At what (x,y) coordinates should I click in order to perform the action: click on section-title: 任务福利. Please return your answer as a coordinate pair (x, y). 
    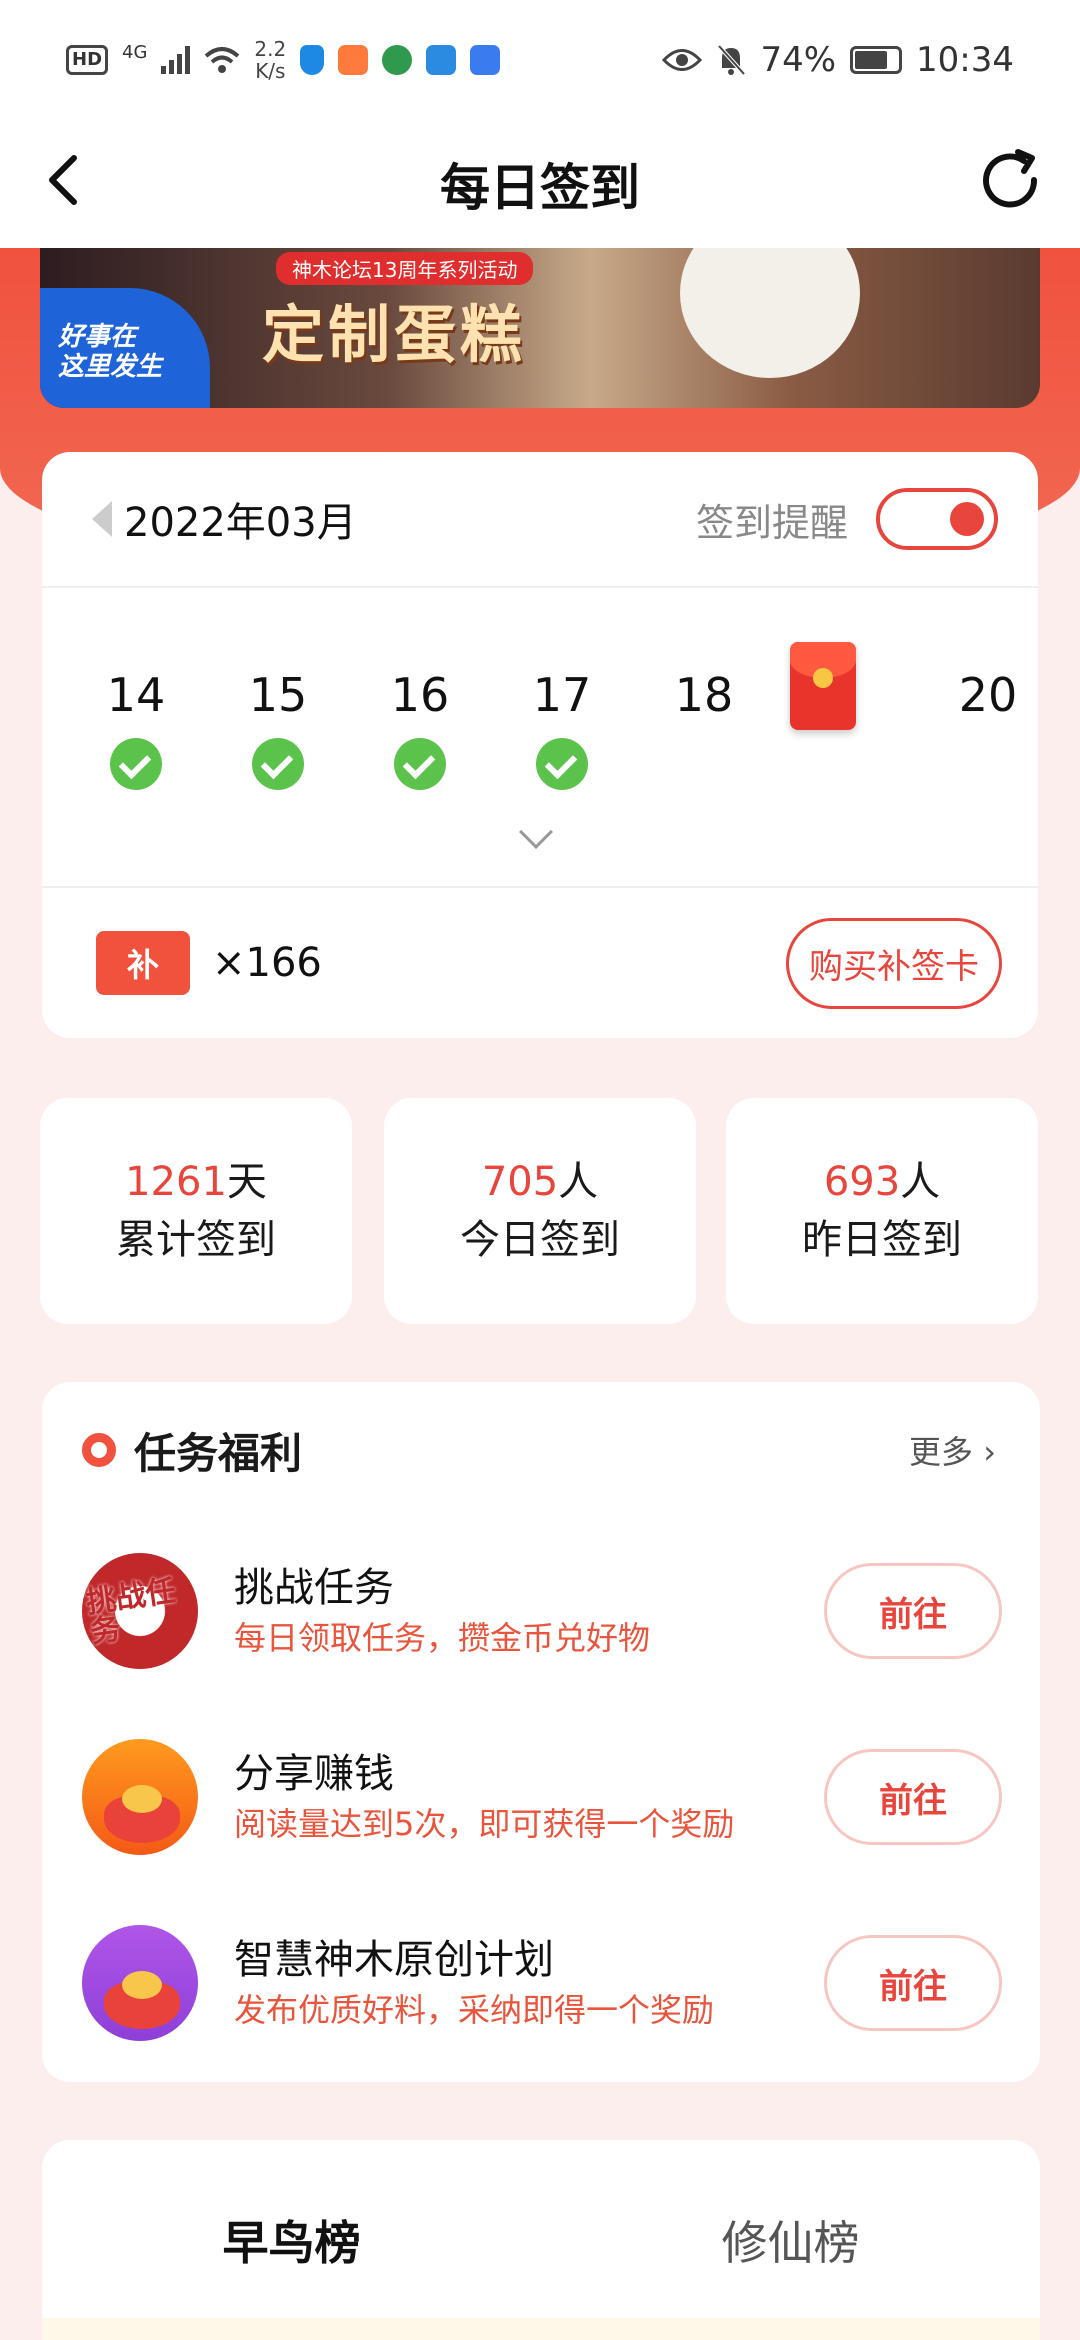
    Looking at the image, I should click on (218, 1453).